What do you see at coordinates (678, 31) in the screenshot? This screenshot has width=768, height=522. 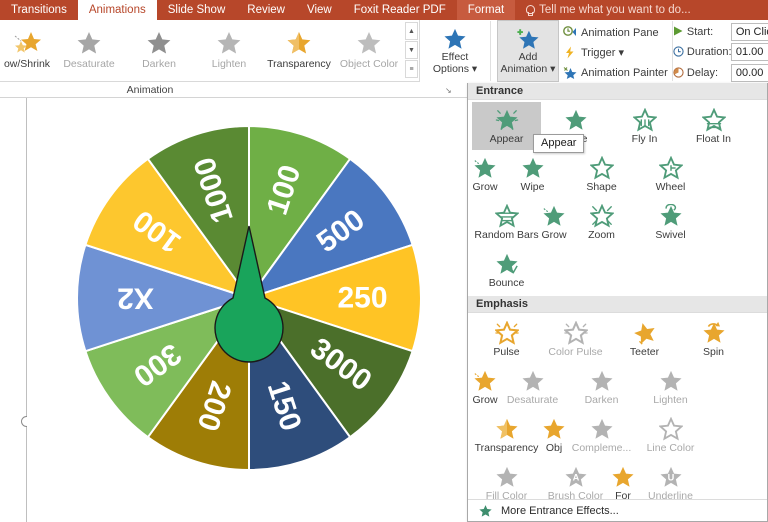 I see `play-icon` at bounding box center [678, 31].